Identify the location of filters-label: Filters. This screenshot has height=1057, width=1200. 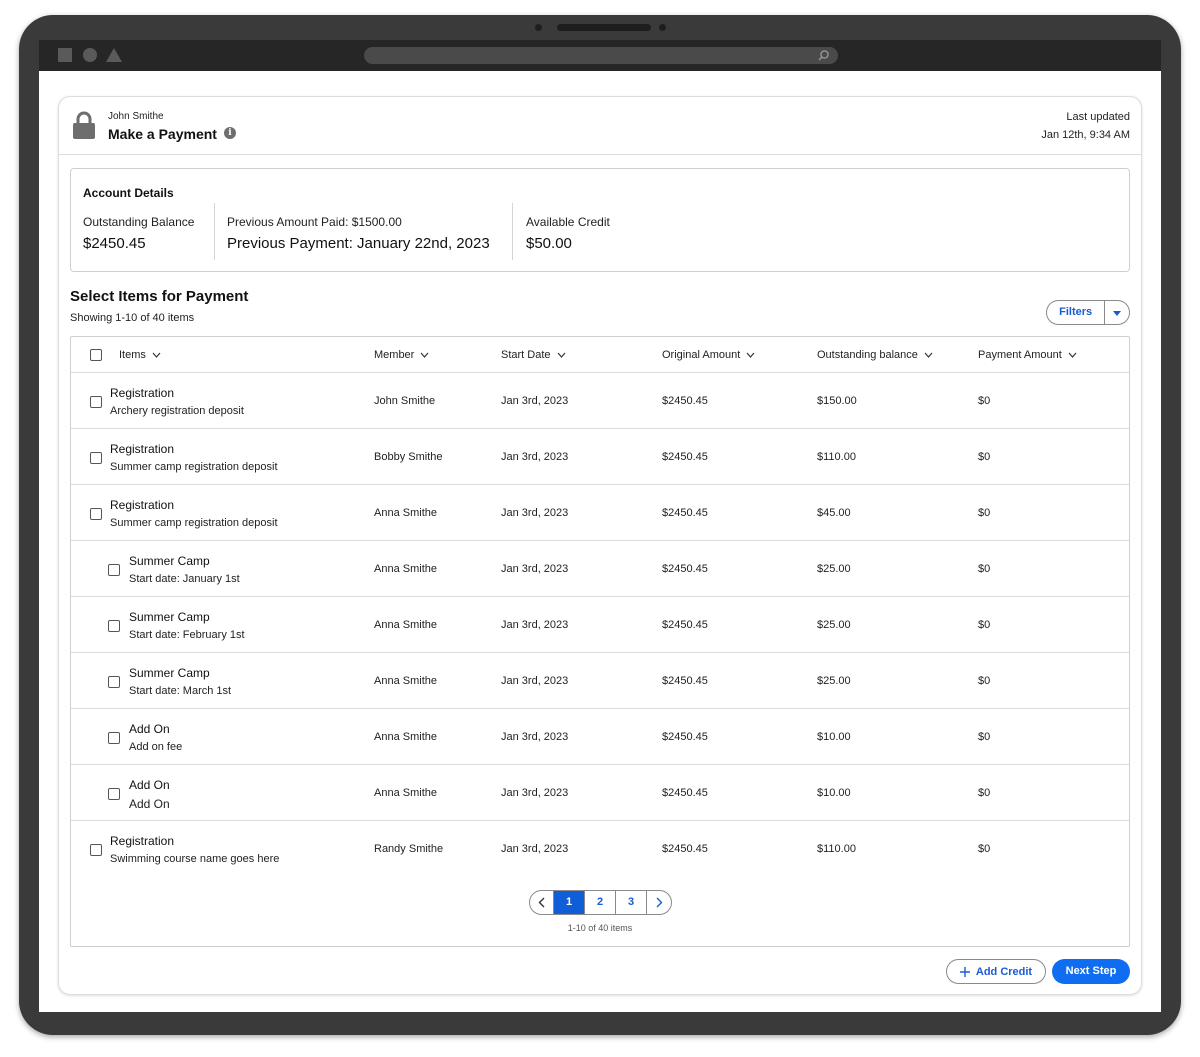
(1076, 312).